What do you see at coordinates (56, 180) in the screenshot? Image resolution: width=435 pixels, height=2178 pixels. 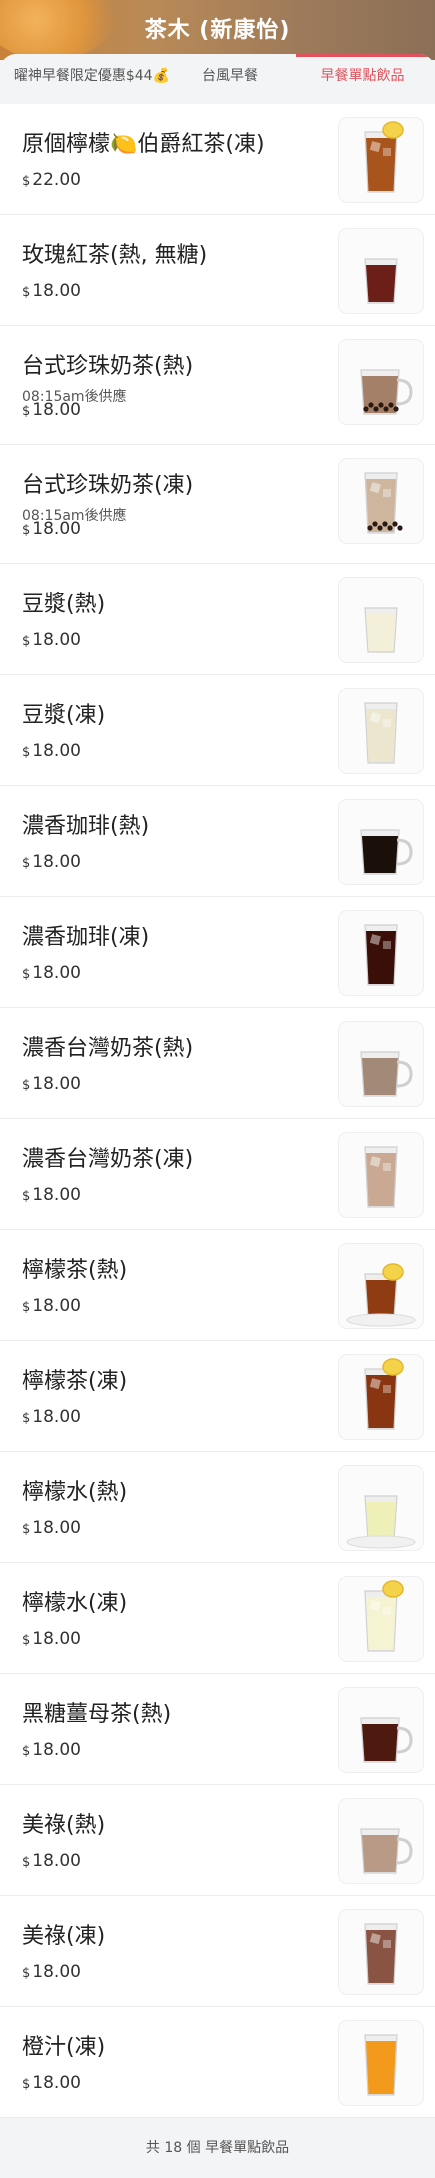 I see `price-value: 22.00` at bounding box center [56, 180].